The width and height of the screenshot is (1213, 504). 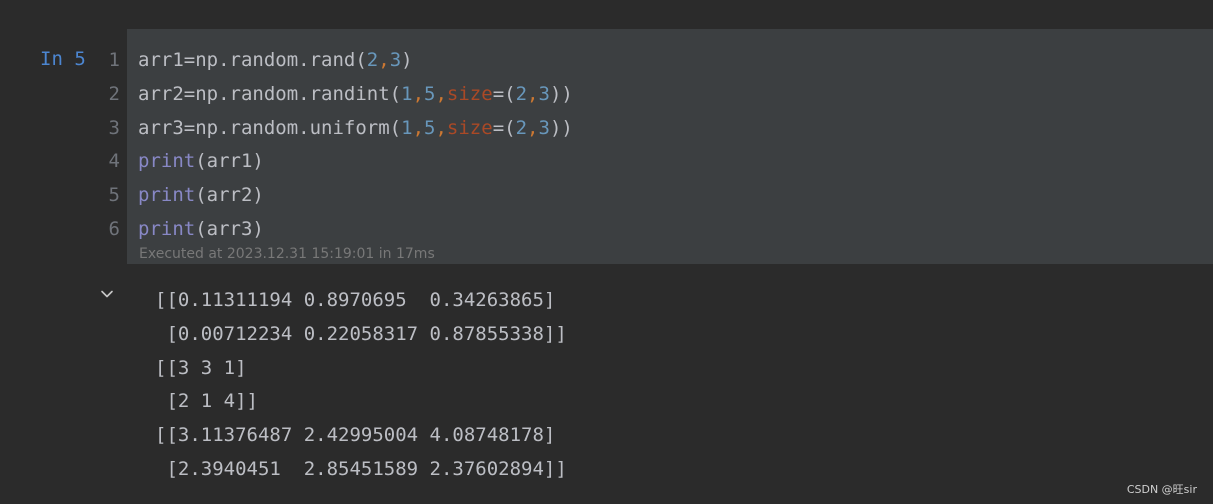 What do you see at coordinates (108, 145) in the screenshot?
I see `line-number-gutter: 1 2 3 4 5 6` at bounding box center [108, 145].